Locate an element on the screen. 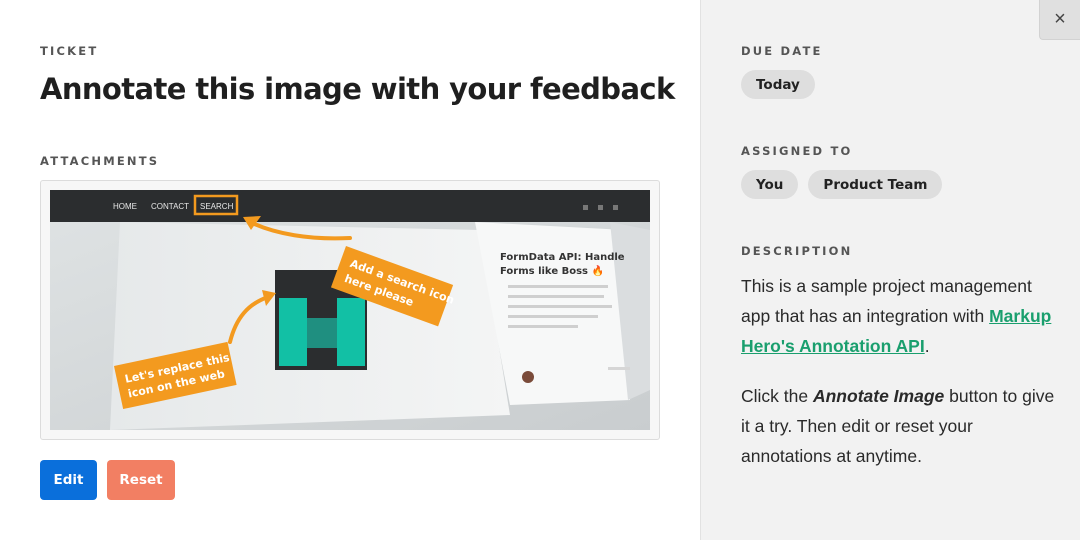 Image resolution: width=1080 pixels, height=540 pixels. preview-nav-search: SEARCH is located at coordinates (217, 206).